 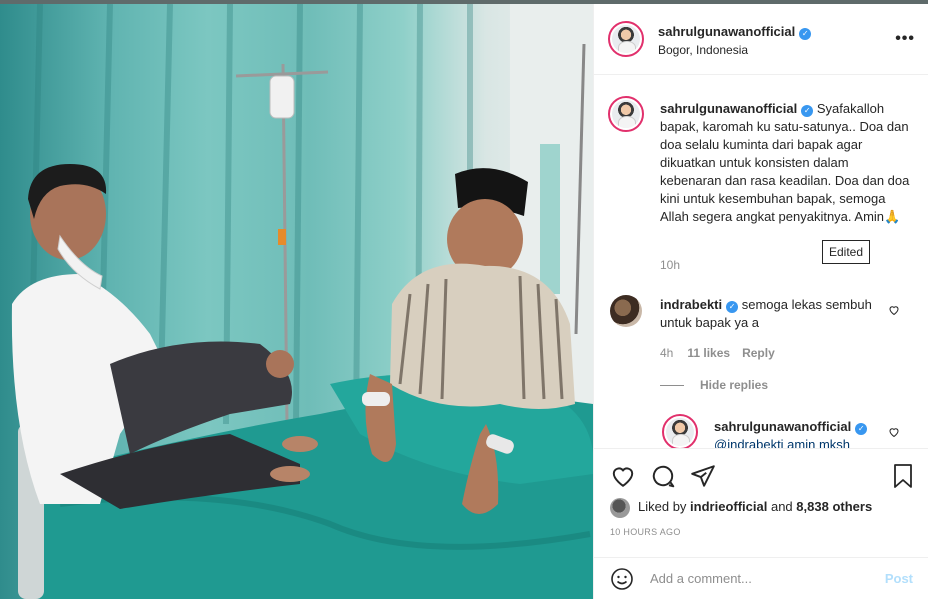 What do you see at coordinates (834, 506) in the screenshot?
I see `liked-by-others: 8,838 others` at bounding box center [834, 506].